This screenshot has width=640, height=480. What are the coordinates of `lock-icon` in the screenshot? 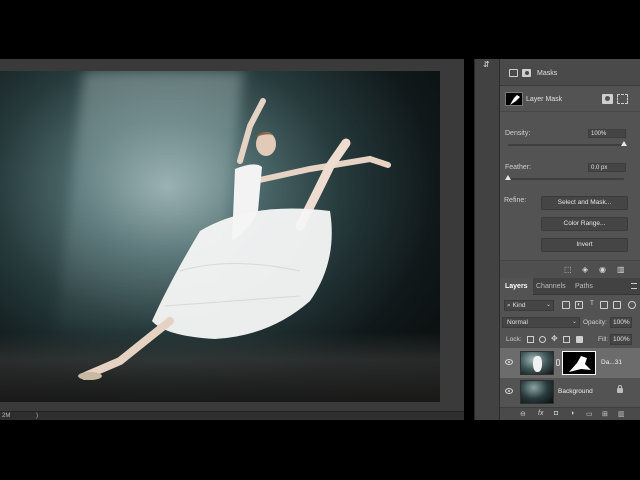 It's located at (620, 389).